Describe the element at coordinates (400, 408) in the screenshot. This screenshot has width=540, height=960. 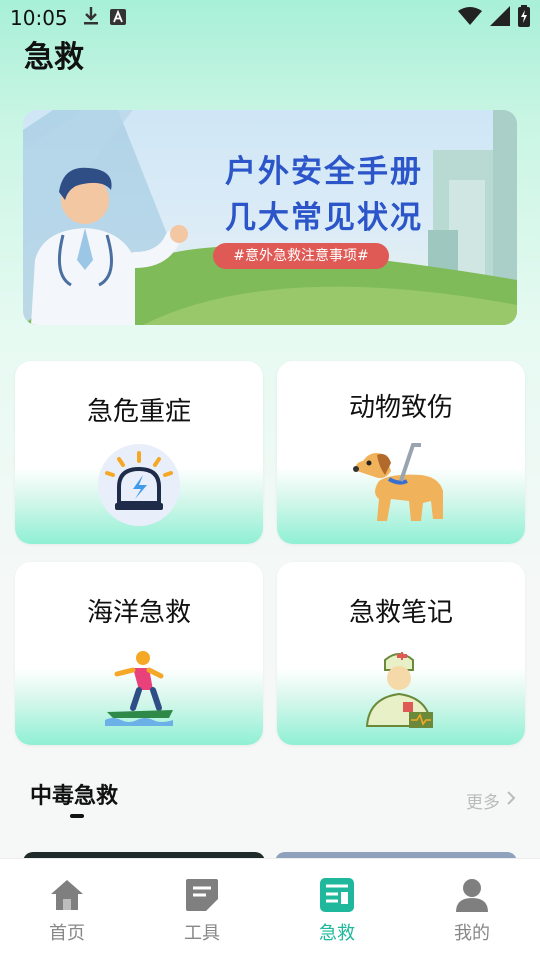
I see `card-label: 动物致伤` at that location.